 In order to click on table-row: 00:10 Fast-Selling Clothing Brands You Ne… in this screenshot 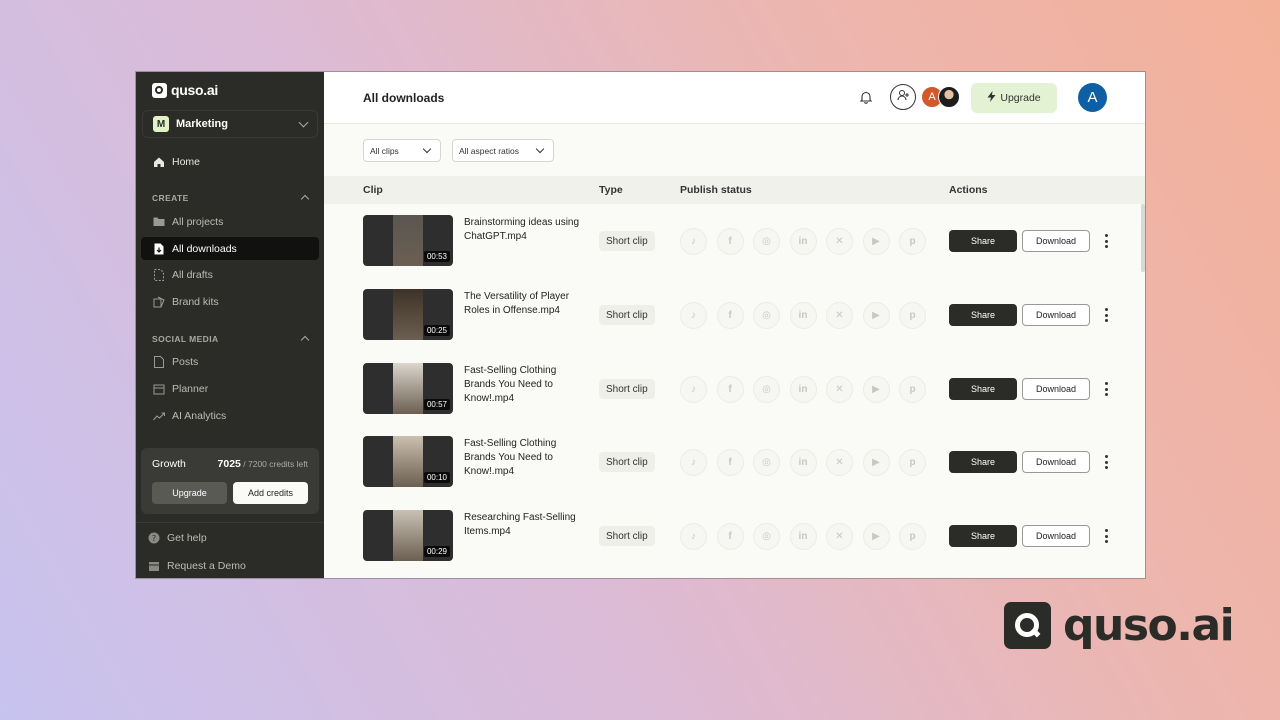, I will do `click(734, 462)`.